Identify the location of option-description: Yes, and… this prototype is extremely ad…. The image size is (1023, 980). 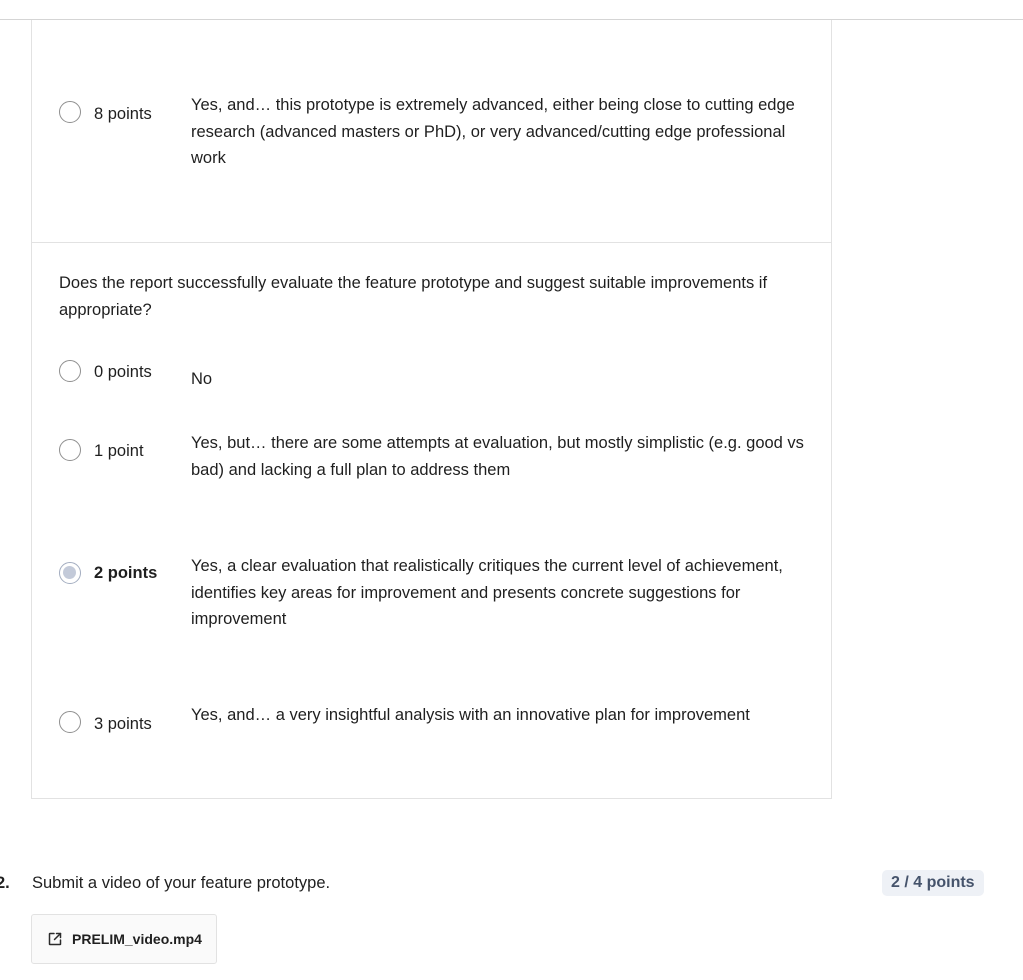
(493, 131).